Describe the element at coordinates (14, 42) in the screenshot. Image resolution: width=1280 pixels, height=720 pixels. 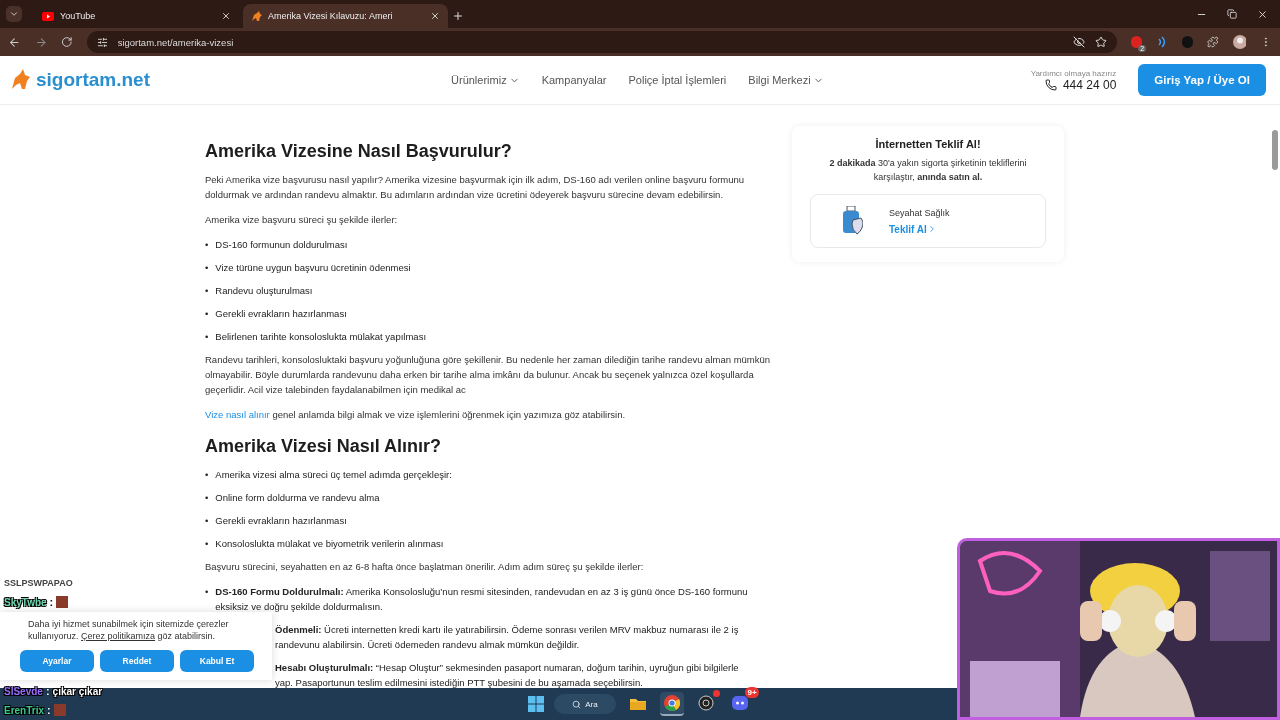
I see `back-icon` at that location.